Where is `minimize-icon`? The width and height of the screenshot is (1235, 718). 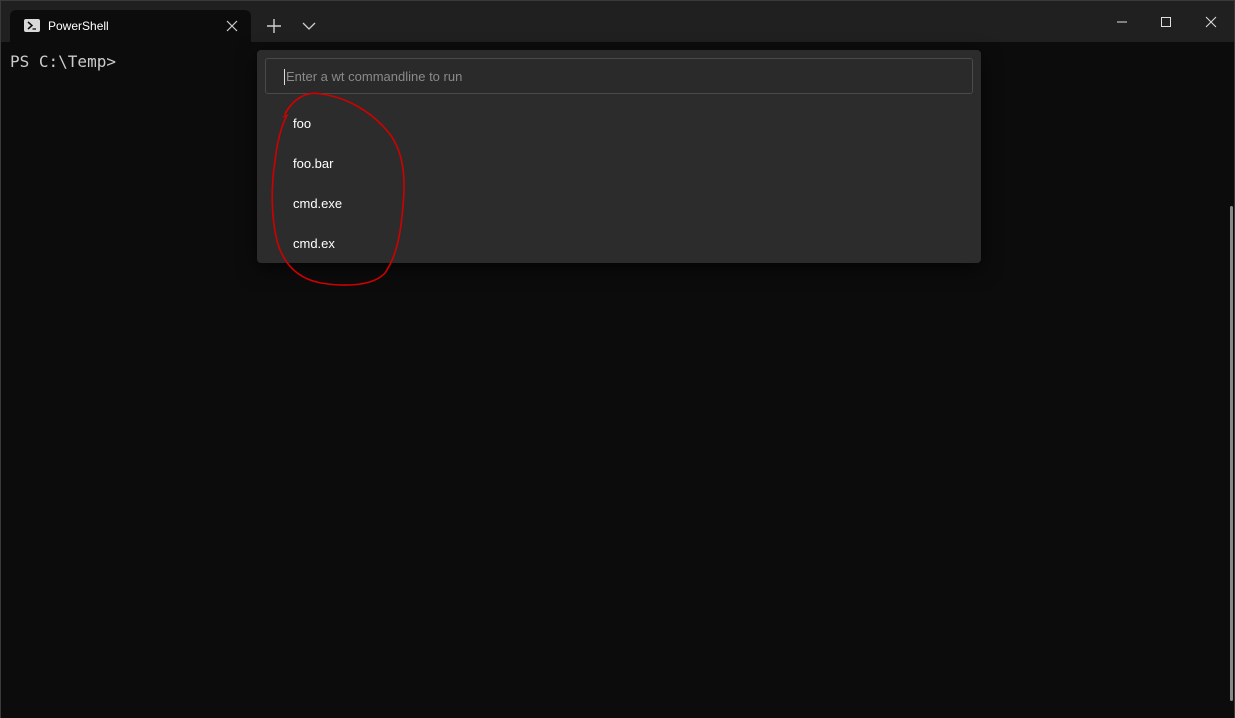
minimize-icon is located at coordinates (1122, 22).